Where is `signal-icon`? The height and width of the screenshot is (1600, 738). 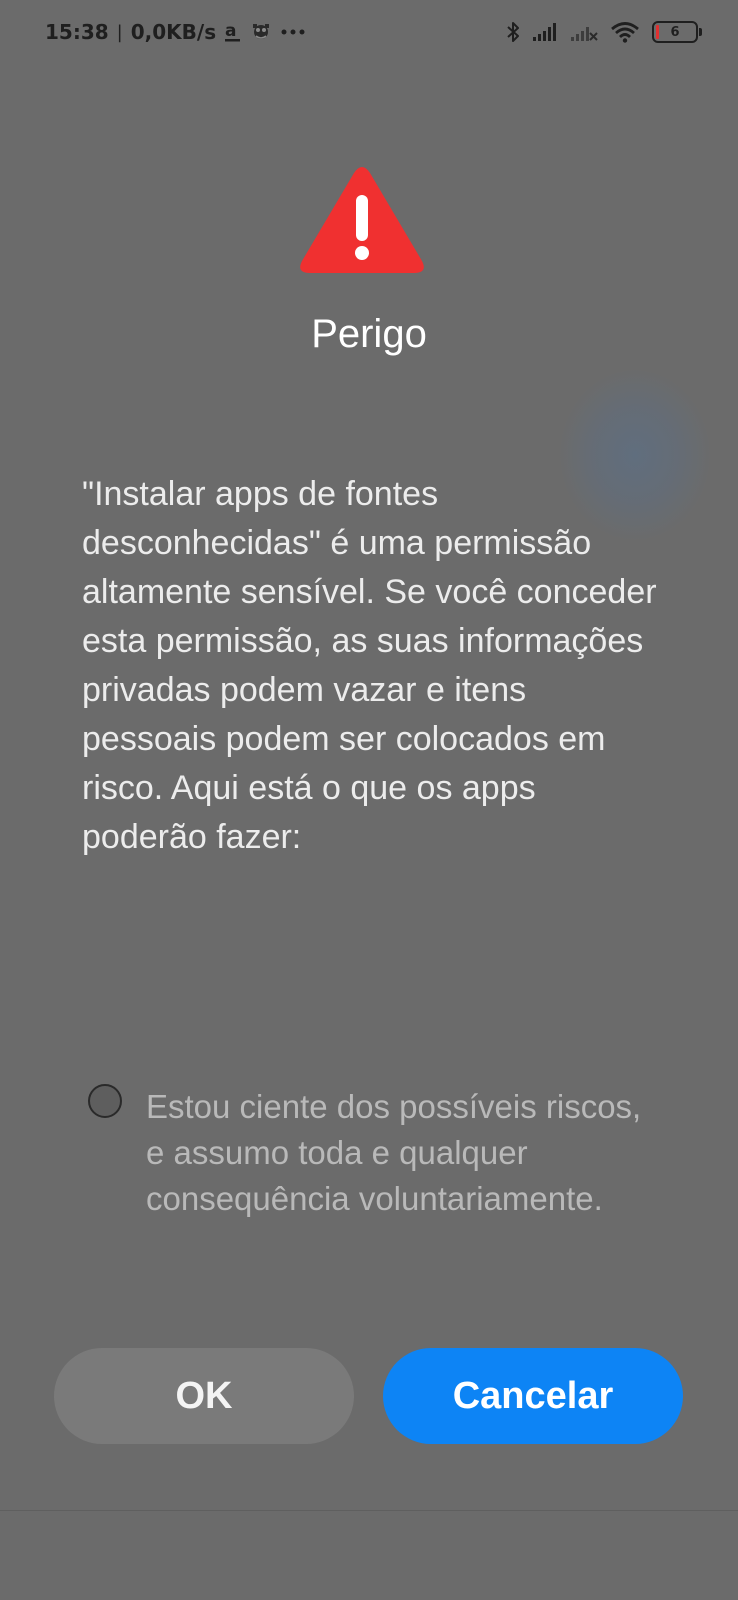 signal-icon is located at coordinates (545, 32).